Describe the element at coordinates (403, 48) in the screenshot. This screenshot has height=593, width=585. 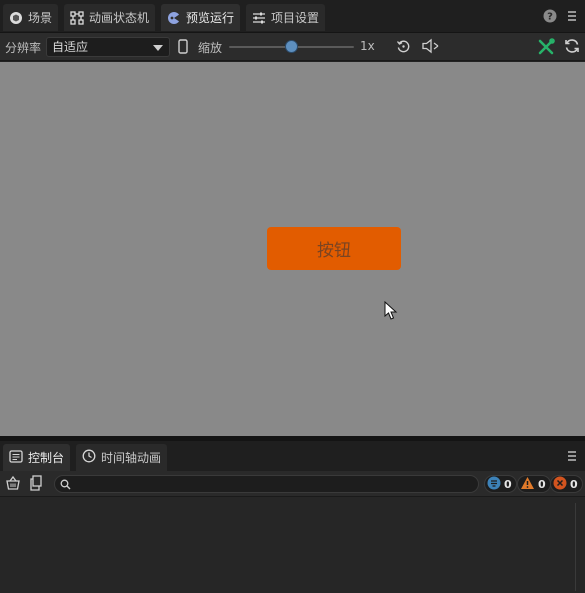
I see `reset-icon` at that location.